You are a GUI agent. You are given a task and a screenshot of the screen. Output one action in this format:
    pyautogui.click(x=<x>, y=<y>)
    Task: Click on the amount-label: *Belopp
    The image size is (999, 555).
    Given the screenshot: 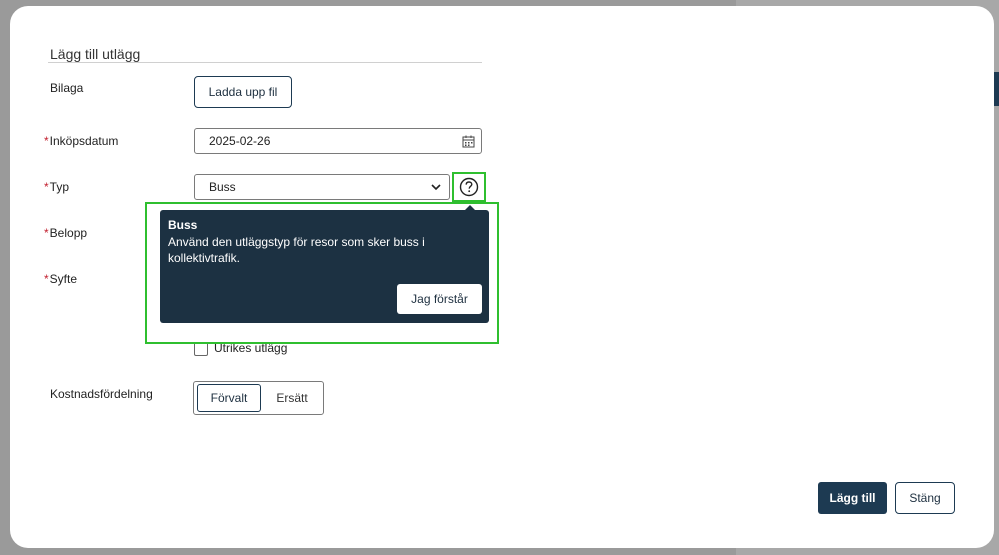 What is the action you would take?
    pyautogui.click(x=65, y=233)
    